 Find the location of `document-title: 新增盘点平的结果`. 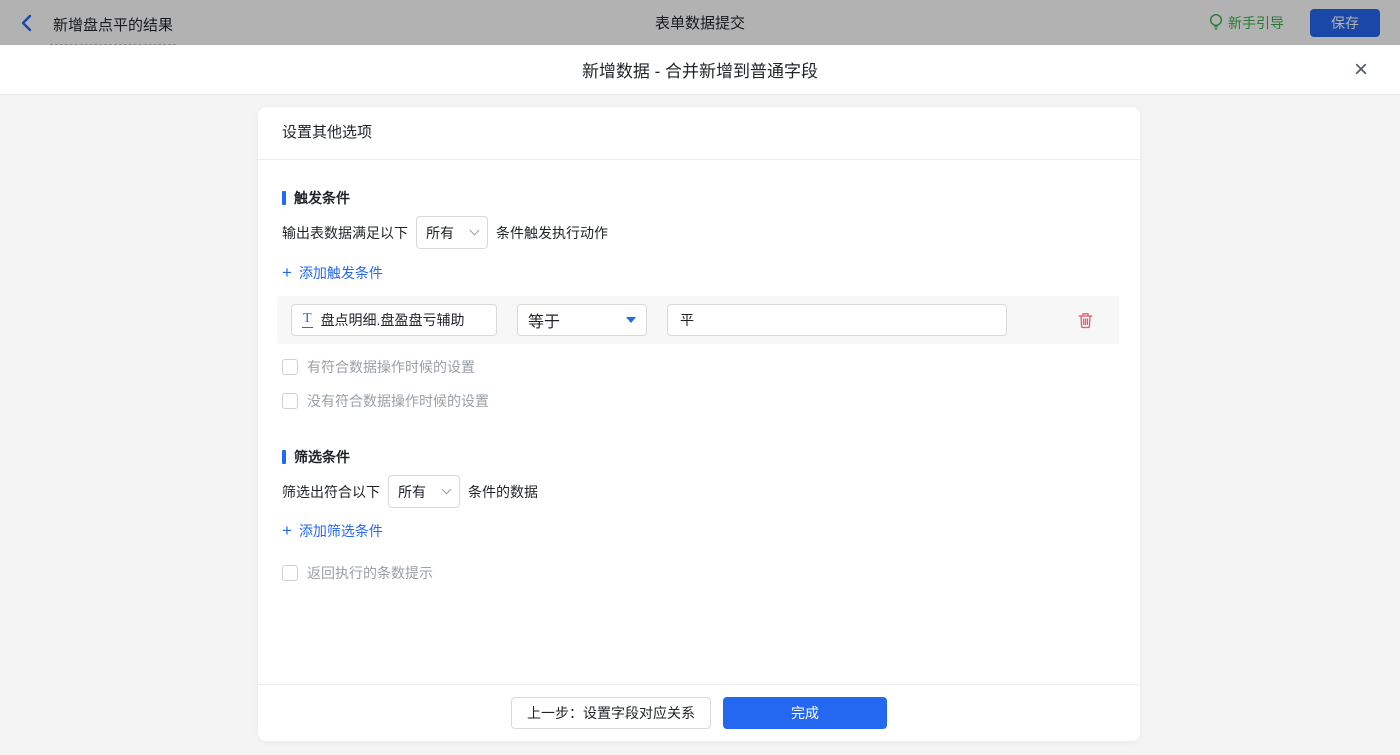

document-title: 新增盘点平的结果 is located at coordinates (113, 29).